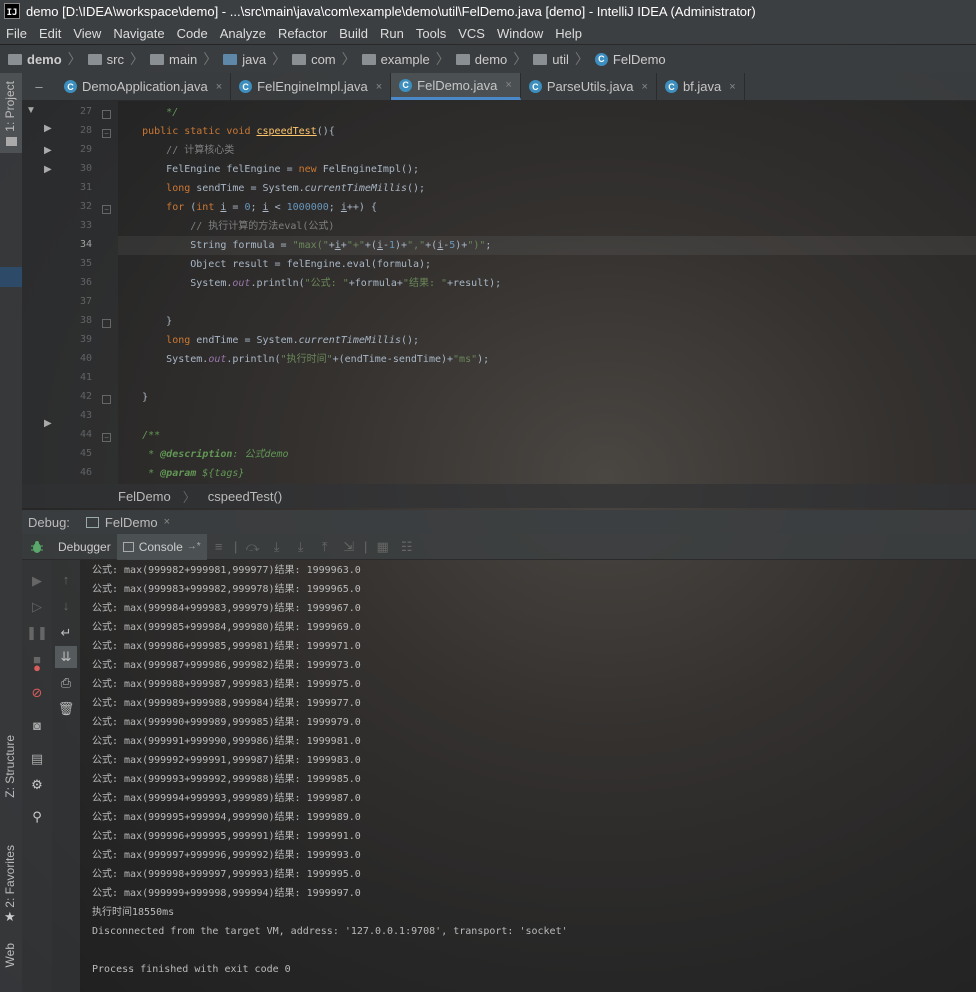 This screenshot has height=992, width=976. I want to click on line-number: 39, so click(85, 339).